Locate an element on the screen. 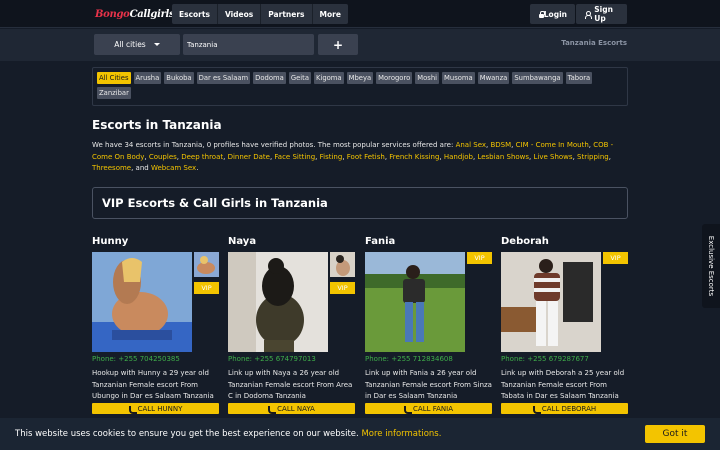 The width and height of the screenshot is (720, 450). cookie-more-info-link: More informations. is located at coordinates (401, 434).